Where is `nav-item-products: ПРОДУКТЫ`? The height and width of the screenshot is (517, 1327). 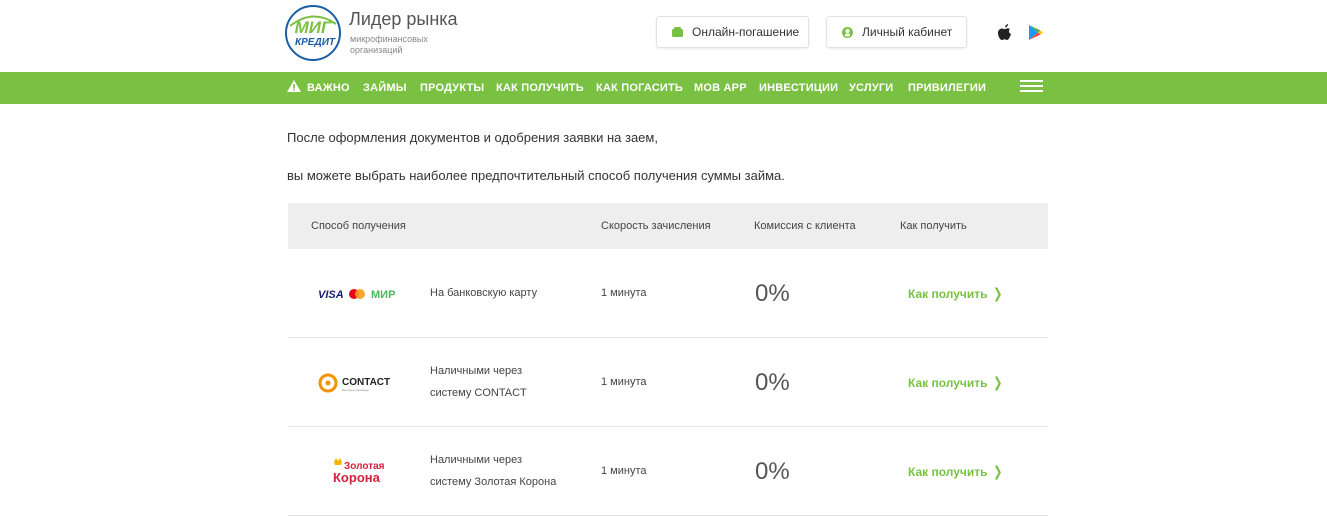 nav-item-products: ПРОДУКТЫ is located at coordinates (452, 88).